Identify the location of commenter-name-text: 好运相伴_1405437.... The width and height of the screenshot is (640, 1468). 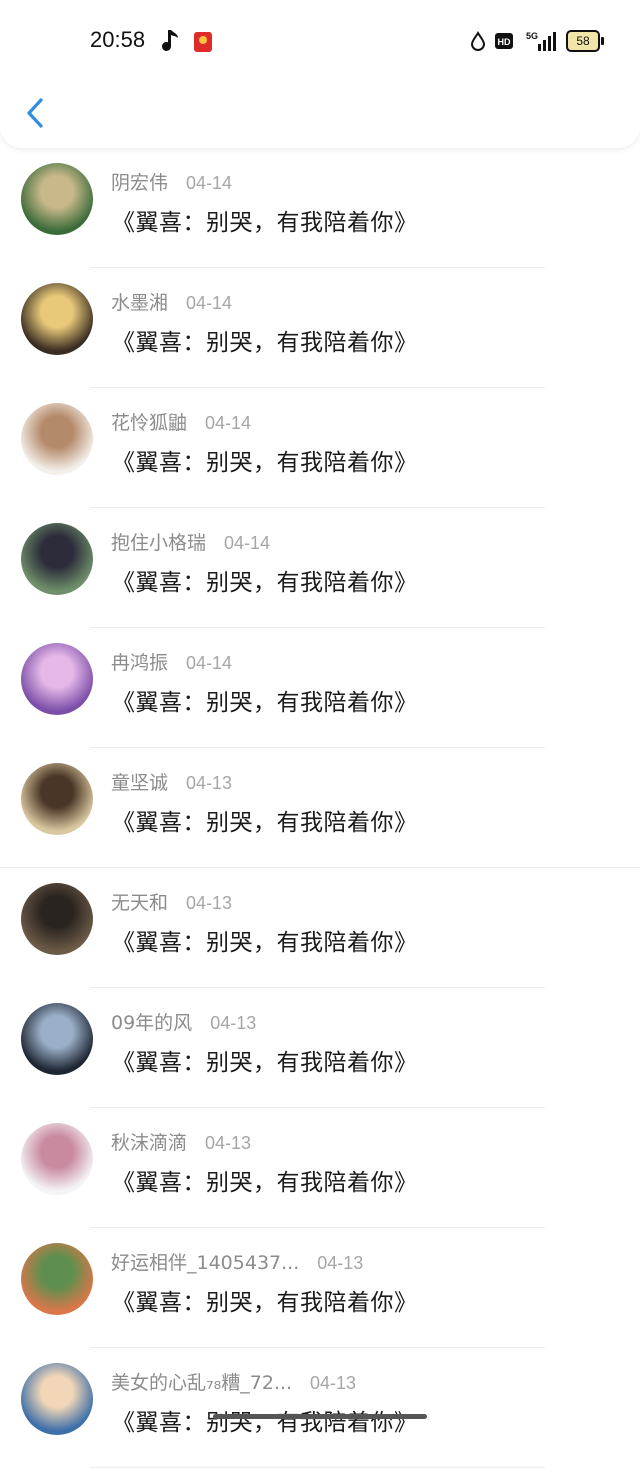
(205, 1263).